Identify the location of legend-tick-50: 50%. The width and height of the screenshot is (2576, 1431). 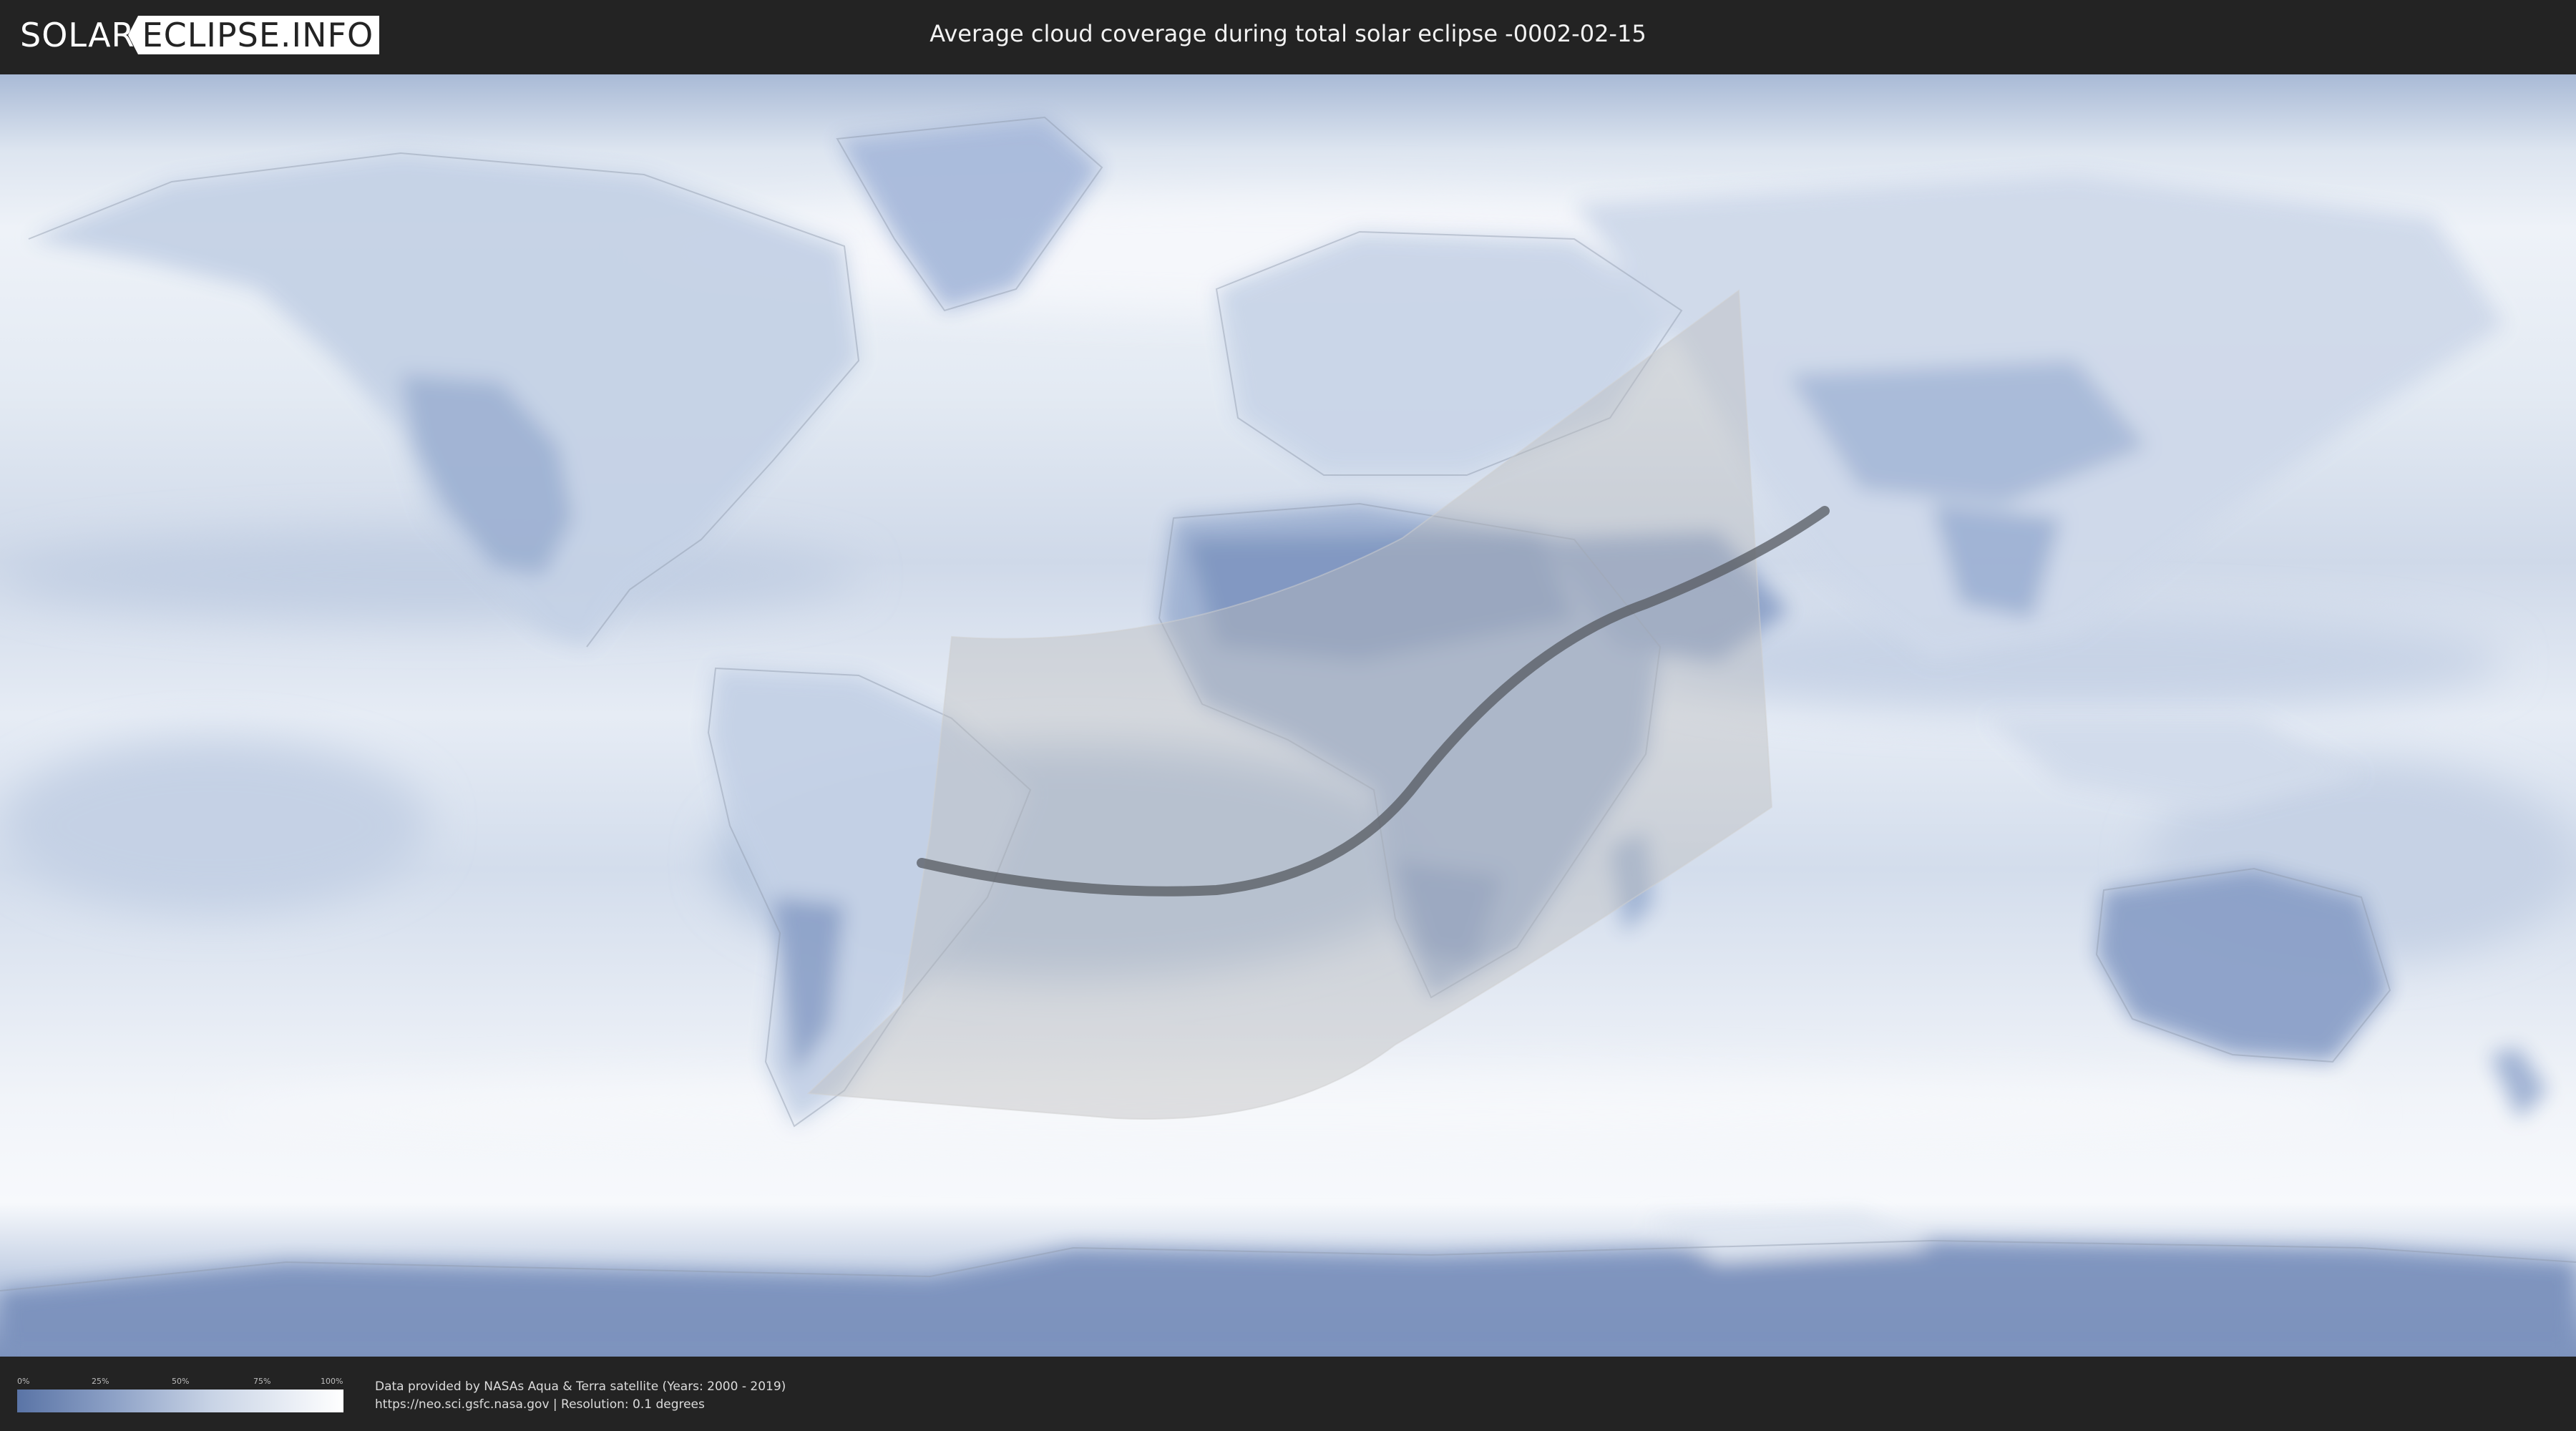
(181, 1382).